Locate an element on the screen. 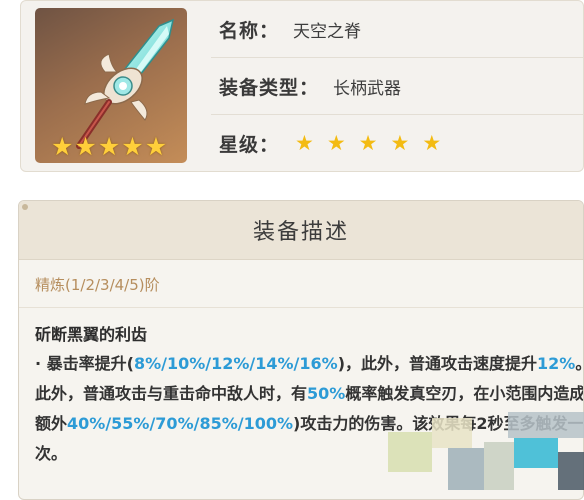  effect-highlight: 8%/10%/12%/14%/16% is located at coordinates (235, 363).